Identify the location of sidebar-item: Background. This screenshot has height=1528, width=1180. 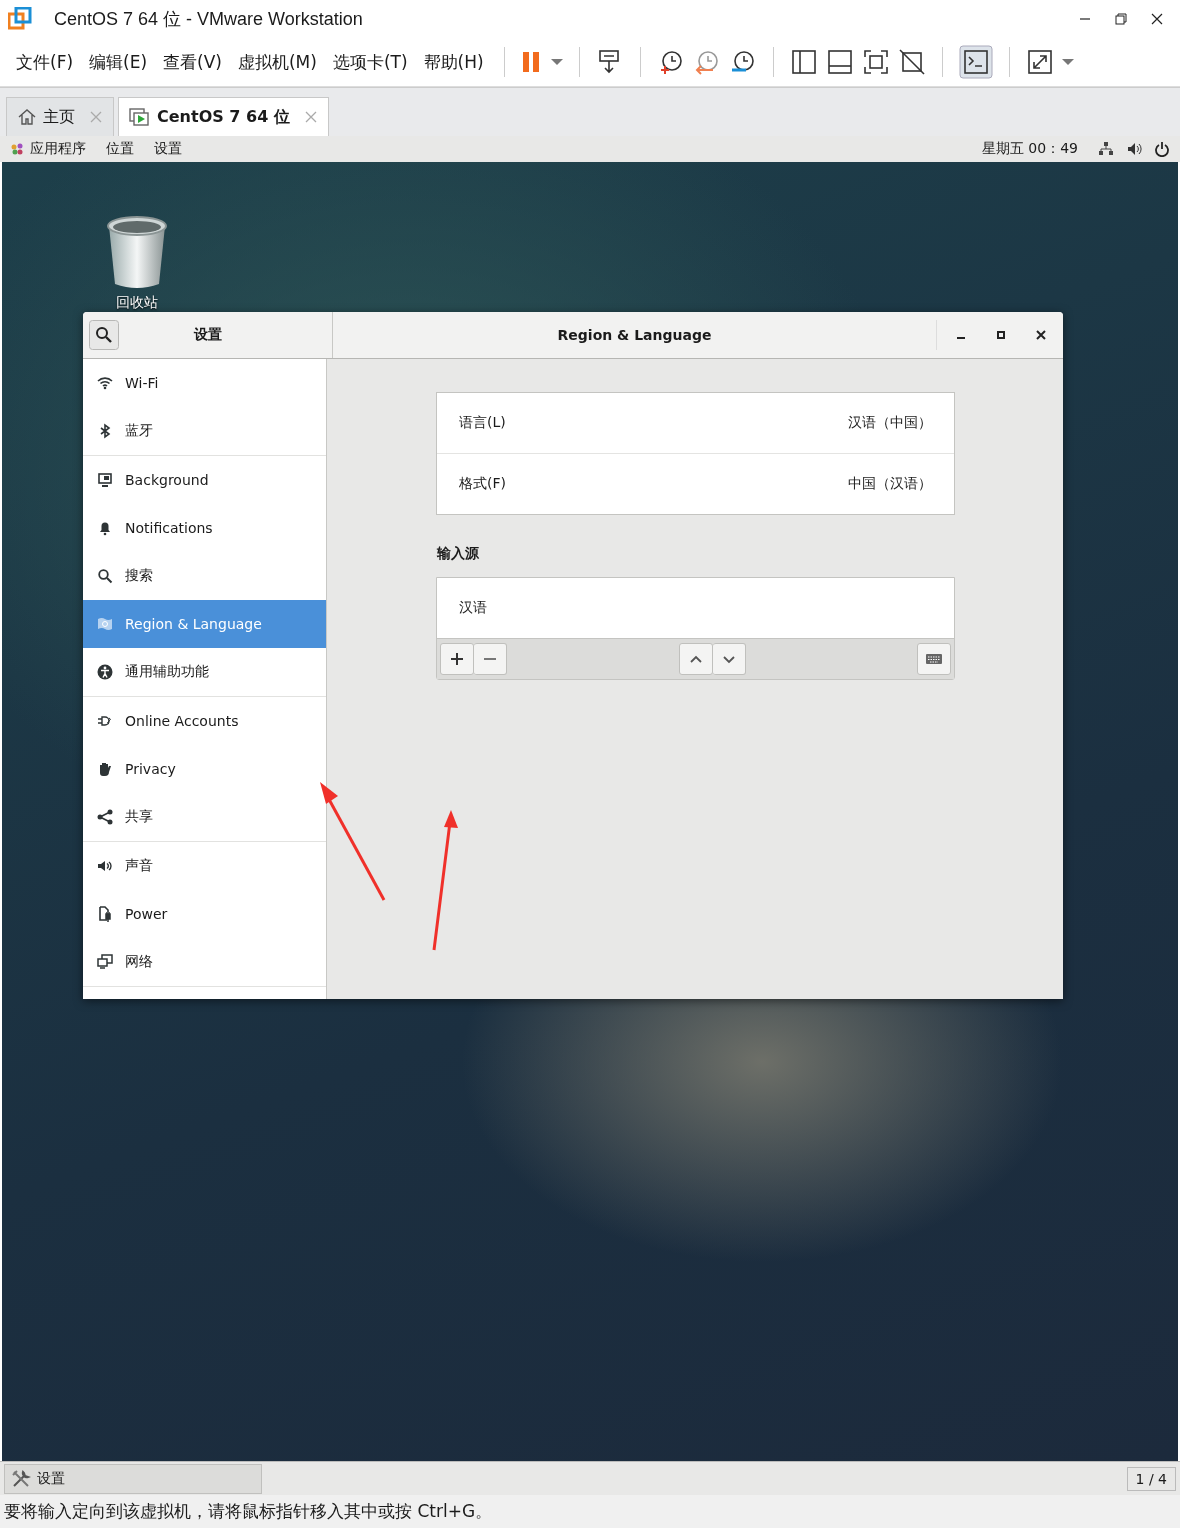
(204, 480).